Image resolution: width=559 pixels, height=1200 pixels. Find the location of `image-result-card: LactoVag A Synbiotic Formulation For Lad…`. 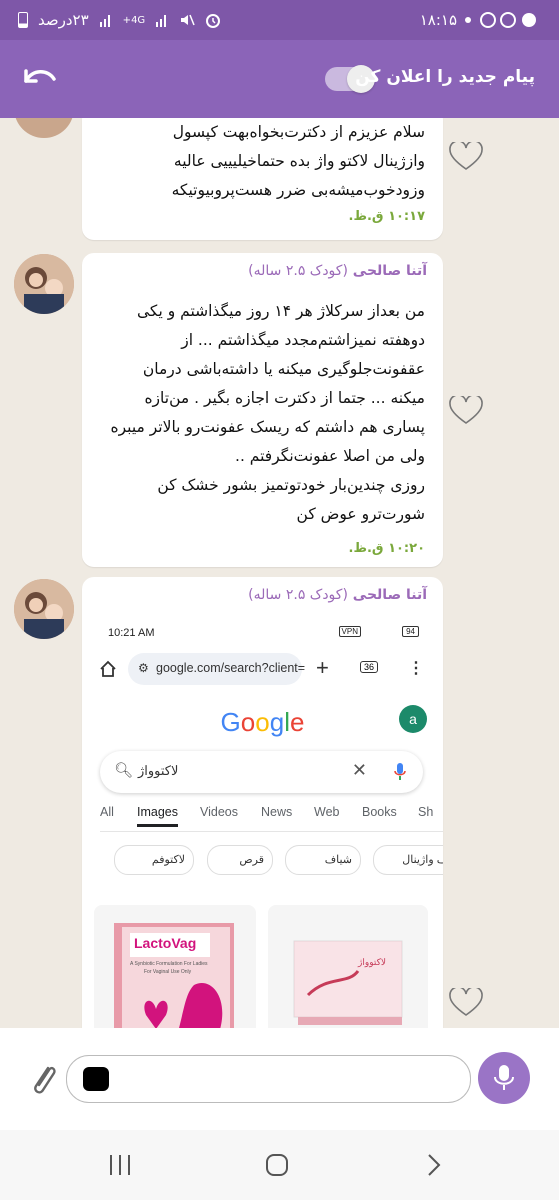

image-result-card: LactoVag A Synbiotic Formulation For Lad… is located at coordinates (175, 966).